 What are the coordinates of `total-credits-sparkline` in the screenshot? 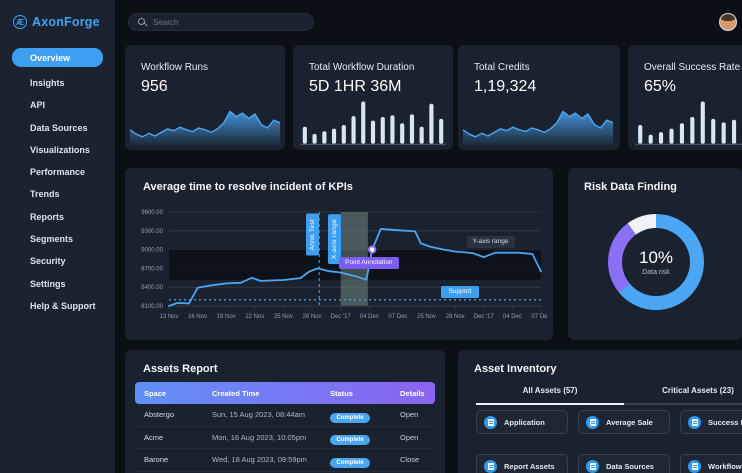 It's located at (538, 127).